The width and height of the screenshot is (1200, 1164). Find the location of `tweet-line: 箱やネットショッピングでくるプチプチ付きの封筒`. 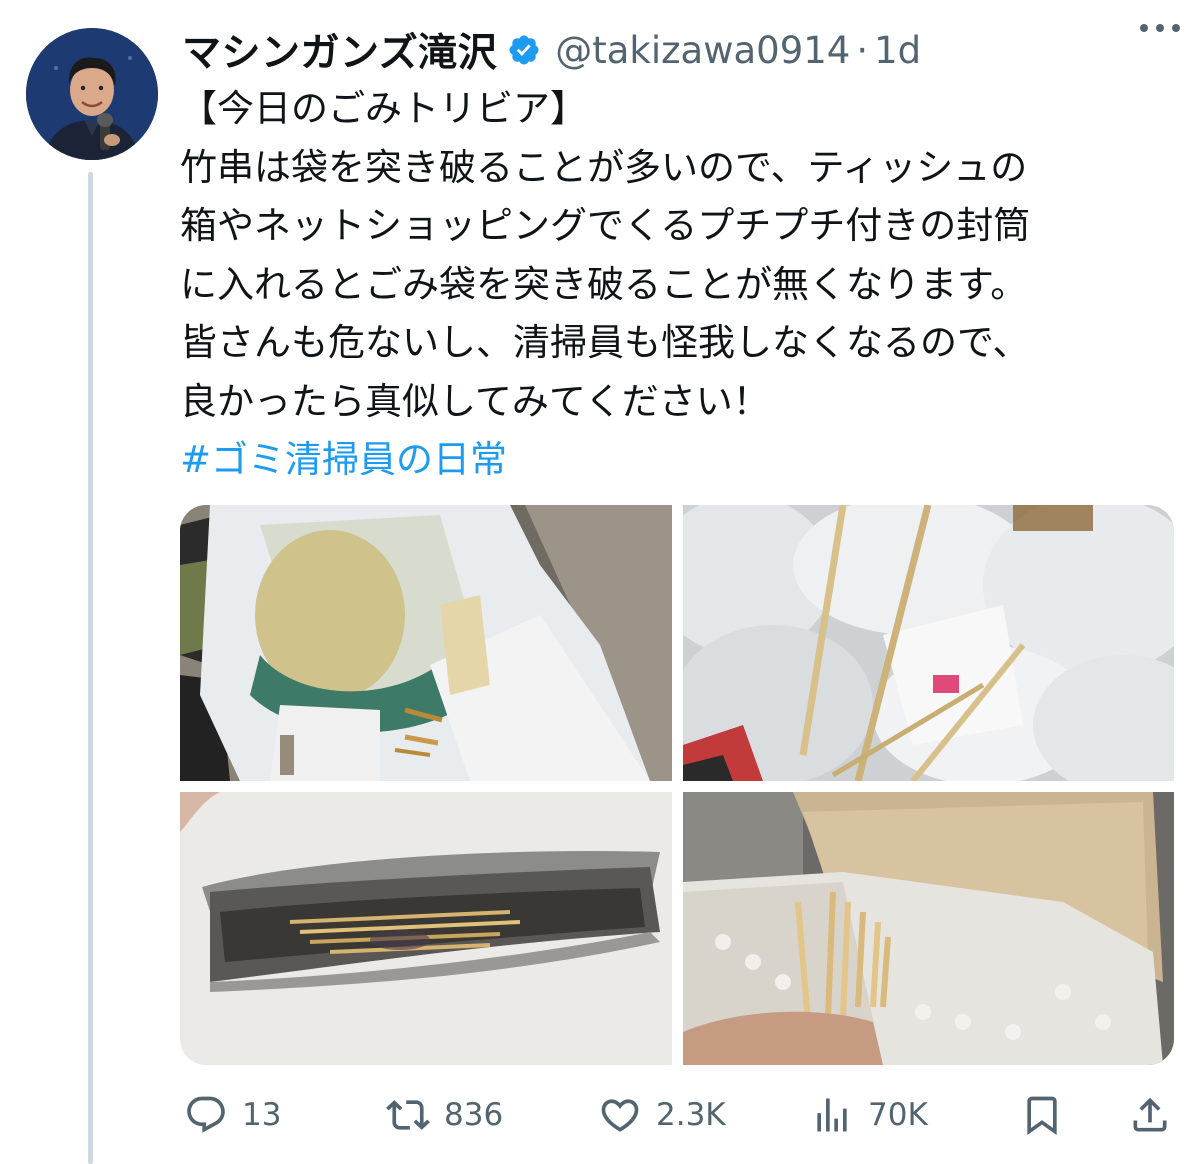

tweet-line: 箱やネットショッピングでくるプチプチ付きの封筒 is located at coordinates (605, 225).